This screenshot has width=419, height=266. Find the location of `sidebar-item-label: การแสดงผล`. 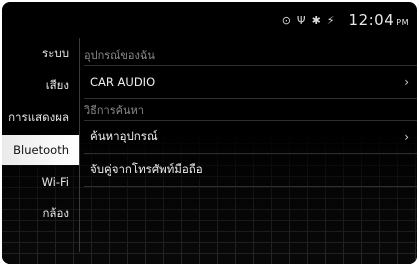

sidebar-item-label: การแสดงผล is located at coordinates (38, 117).